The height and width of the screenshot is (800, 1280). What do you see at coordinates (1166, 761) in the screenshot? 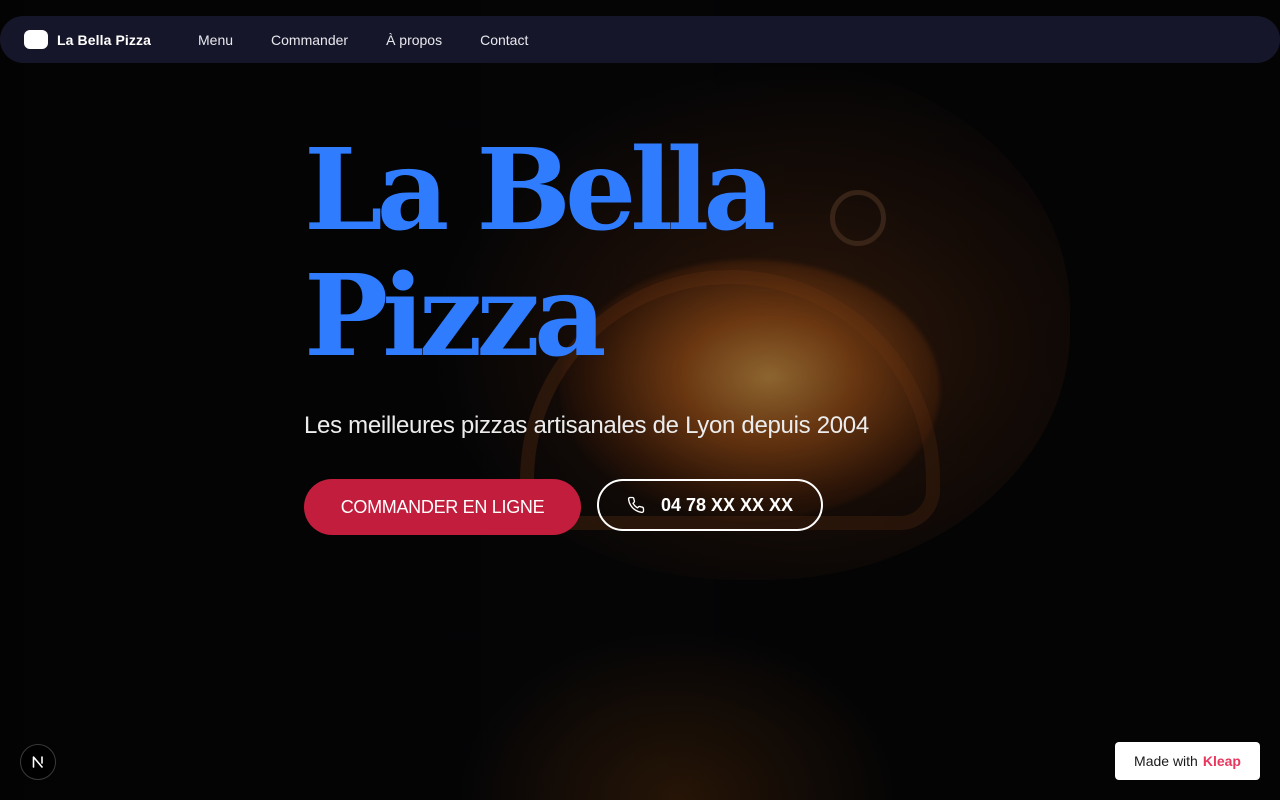
I see `made-with-label: Made with` at bounding box center [1166, 761].